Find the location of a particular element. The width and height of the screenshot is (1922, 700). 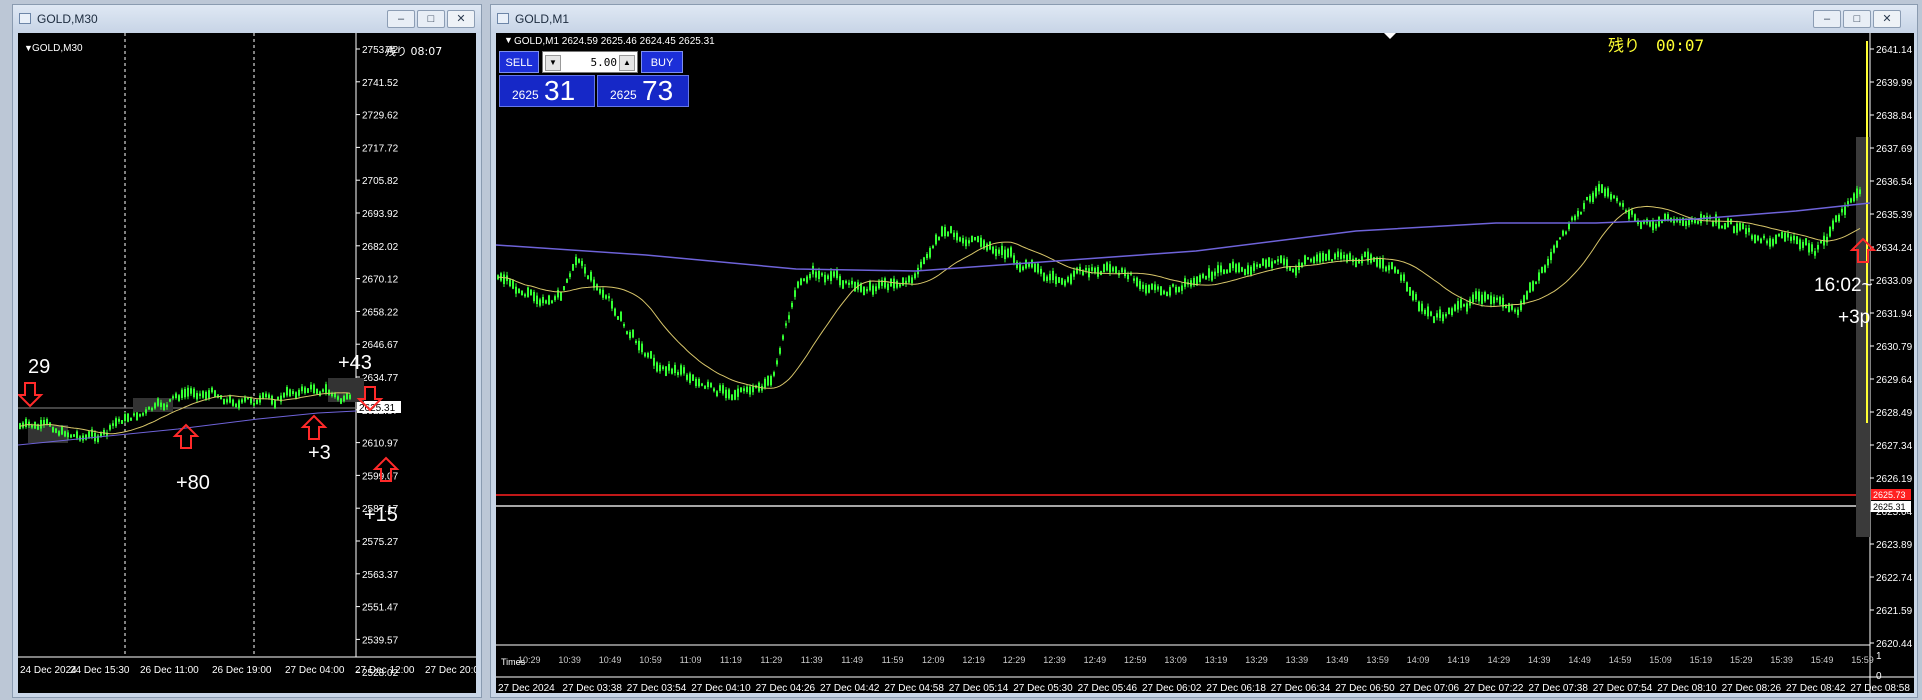

volume-increase-icon: ▲ is located at coordinates (627, 63).